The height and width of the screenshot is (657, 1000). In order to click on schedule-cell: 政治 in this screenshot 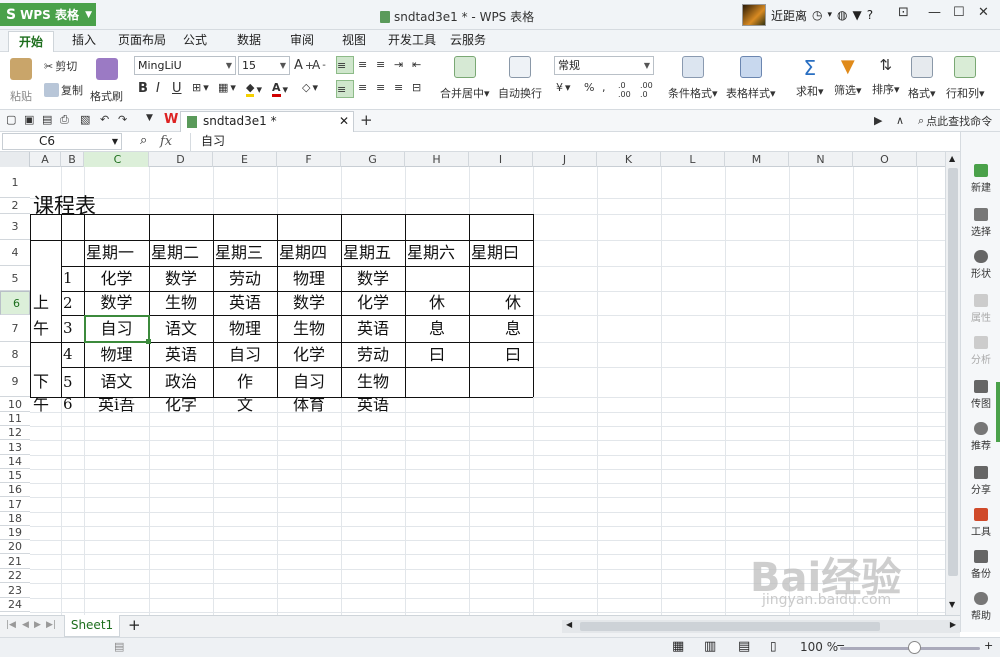, I will do `click(181, 382)`.